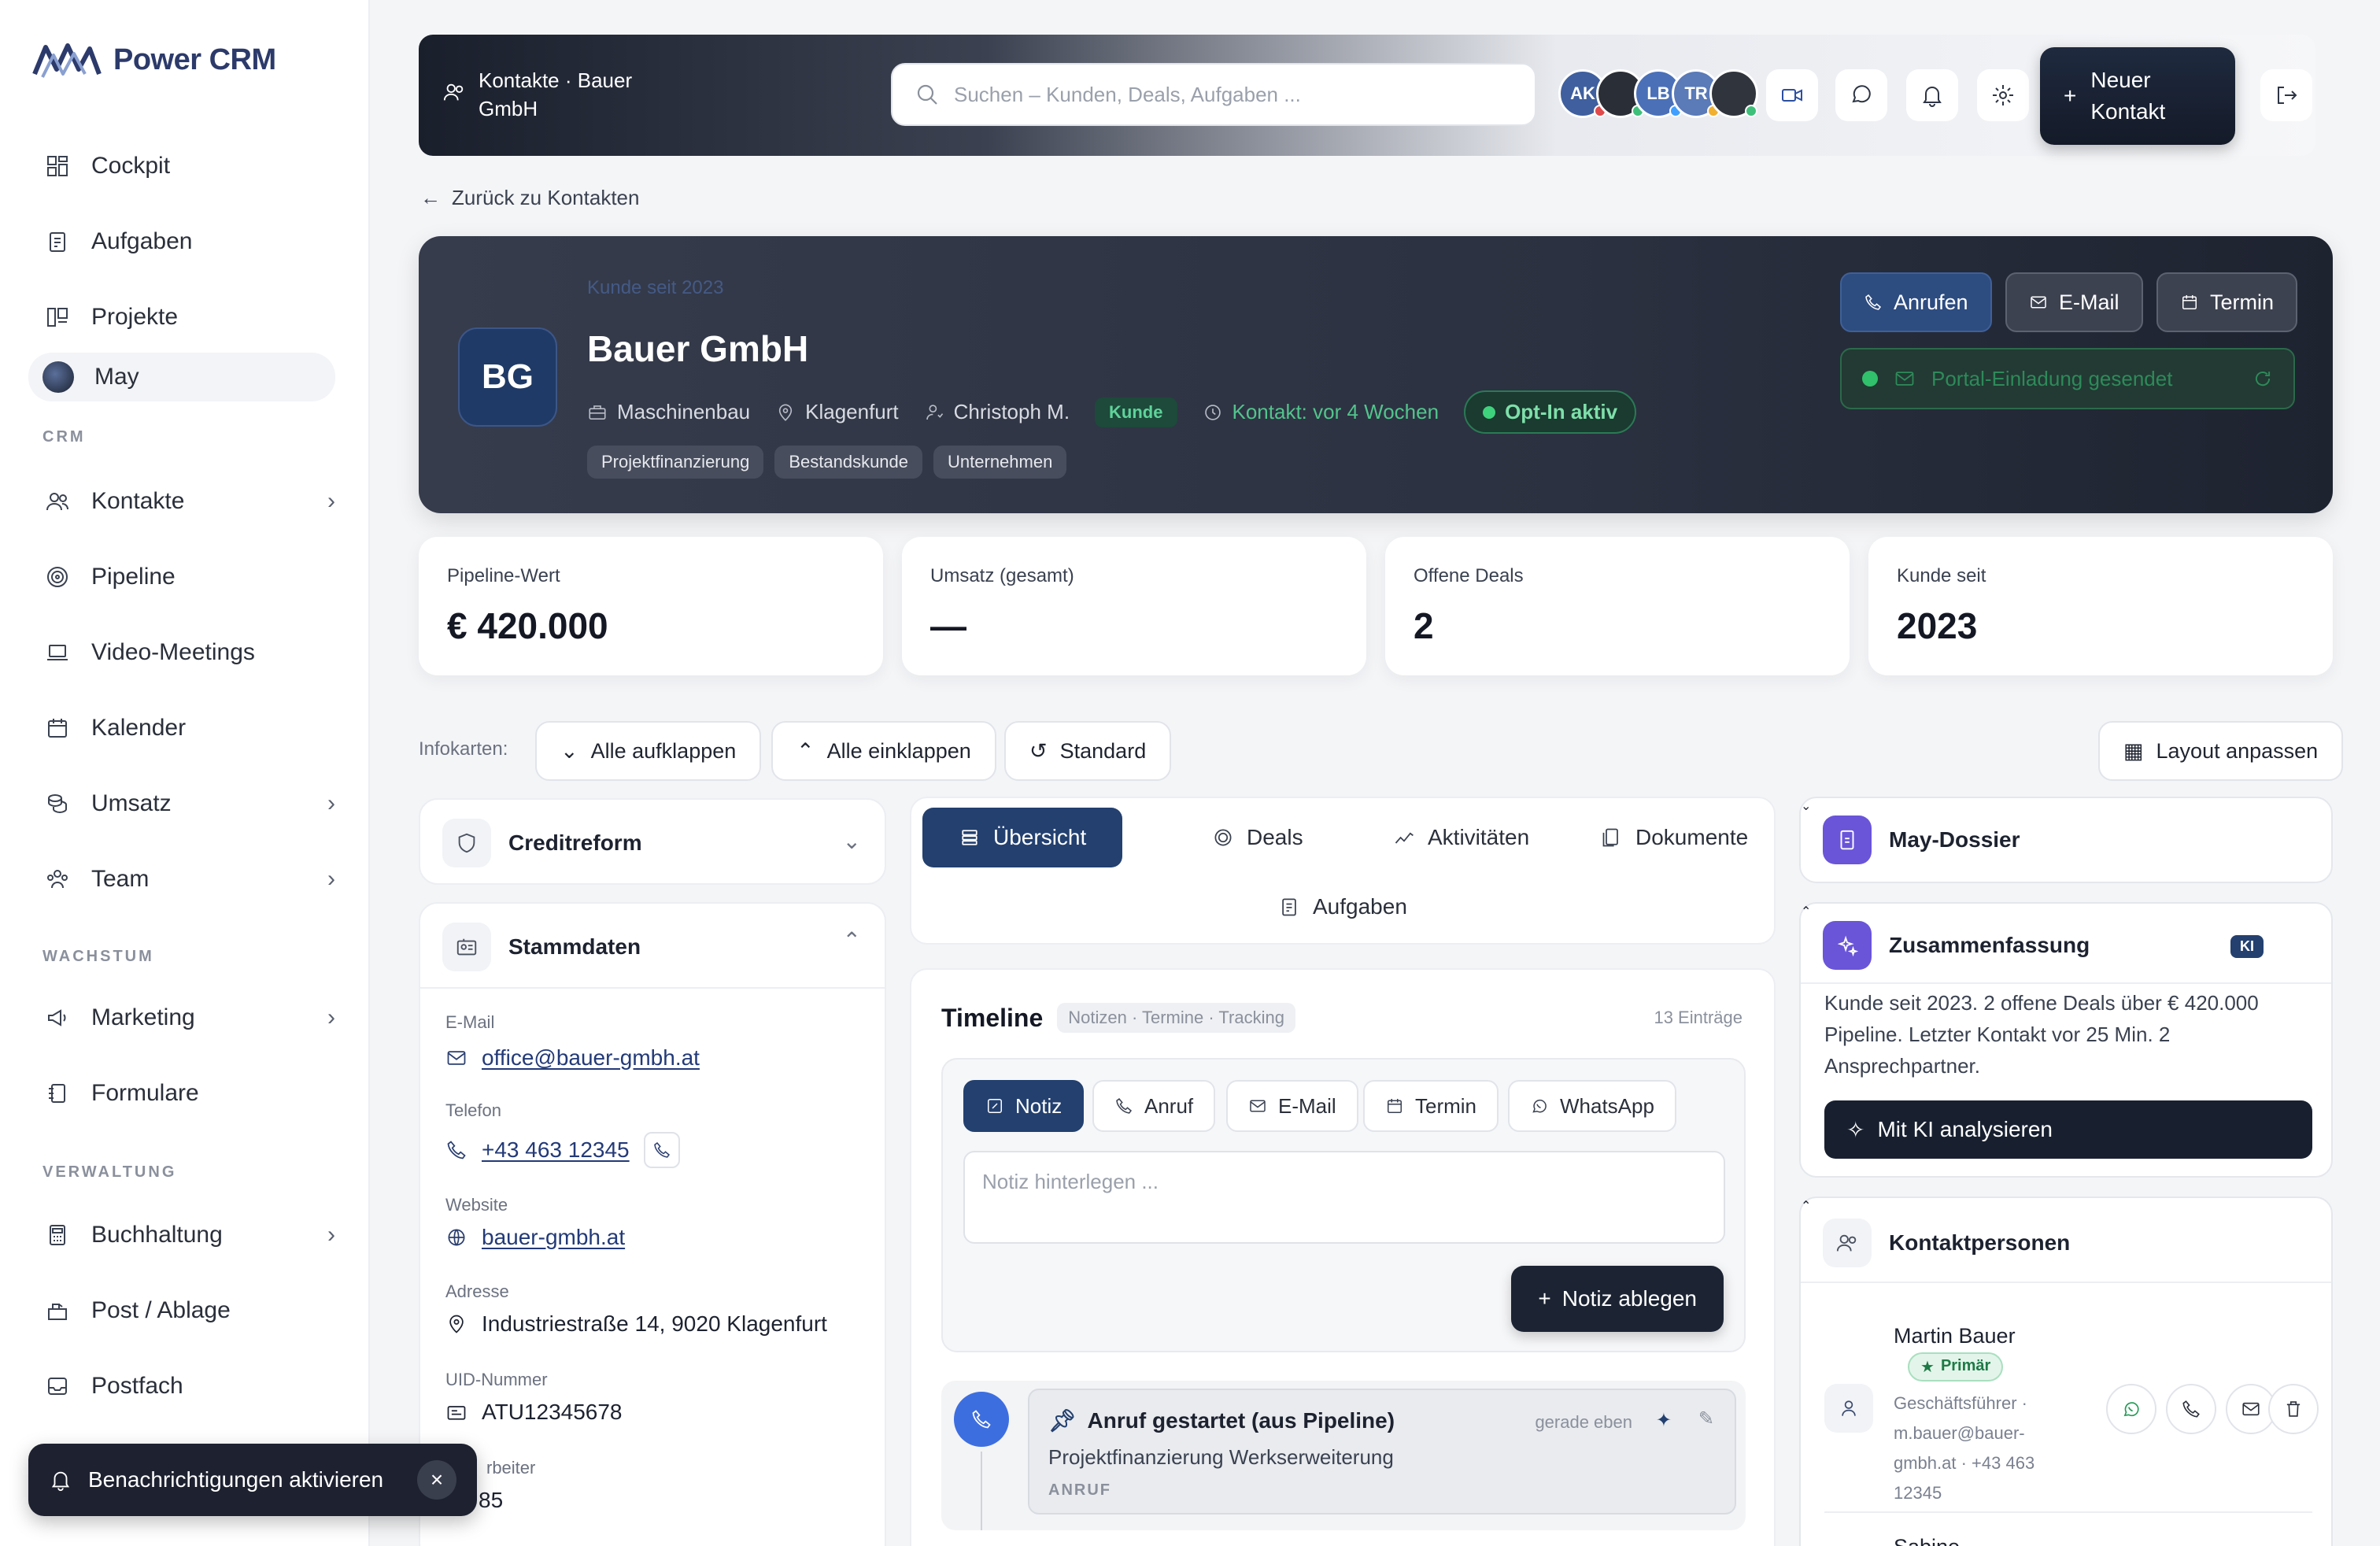  I want to click on company-avatar: BG, so click(507, 377).